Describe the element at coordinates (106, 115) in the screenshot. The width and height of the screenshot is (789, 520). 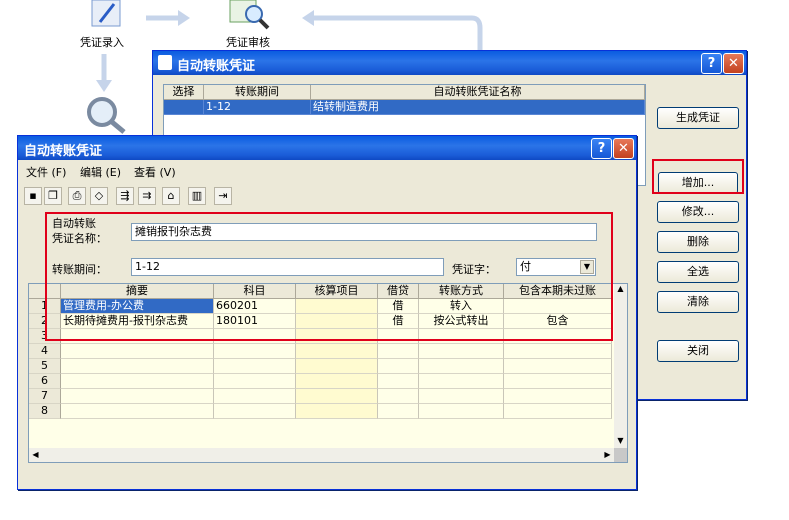
I see `magnifier-icon` at that location.